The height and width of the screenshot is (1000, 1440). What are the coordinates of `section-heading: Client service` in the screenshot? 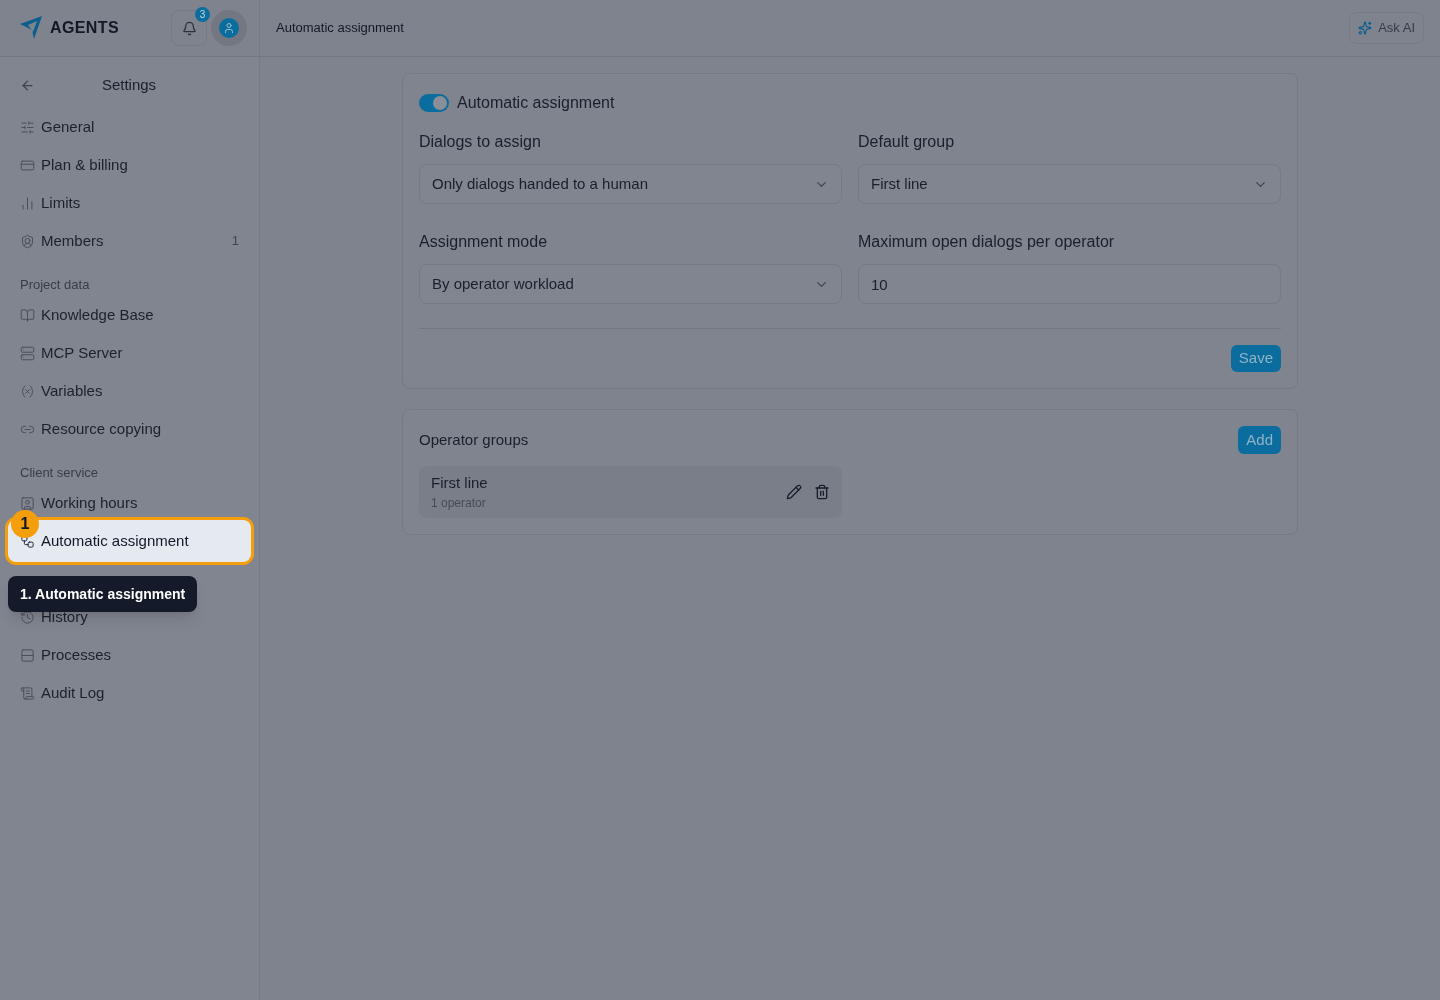 It's located at (59, 472).